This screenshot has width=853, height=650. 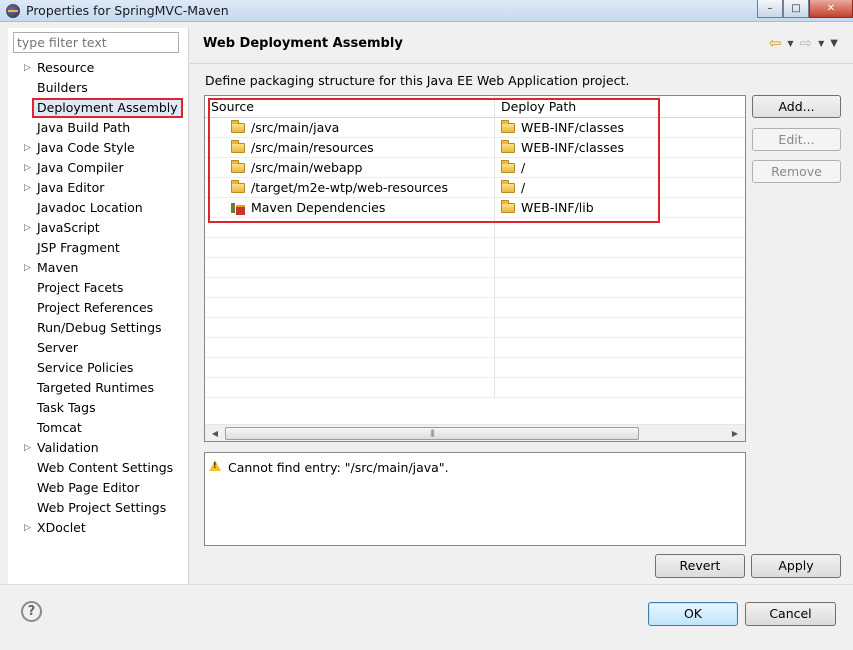 I want to click on scrollbar-thumb: |||, so click(x=432, y=433).